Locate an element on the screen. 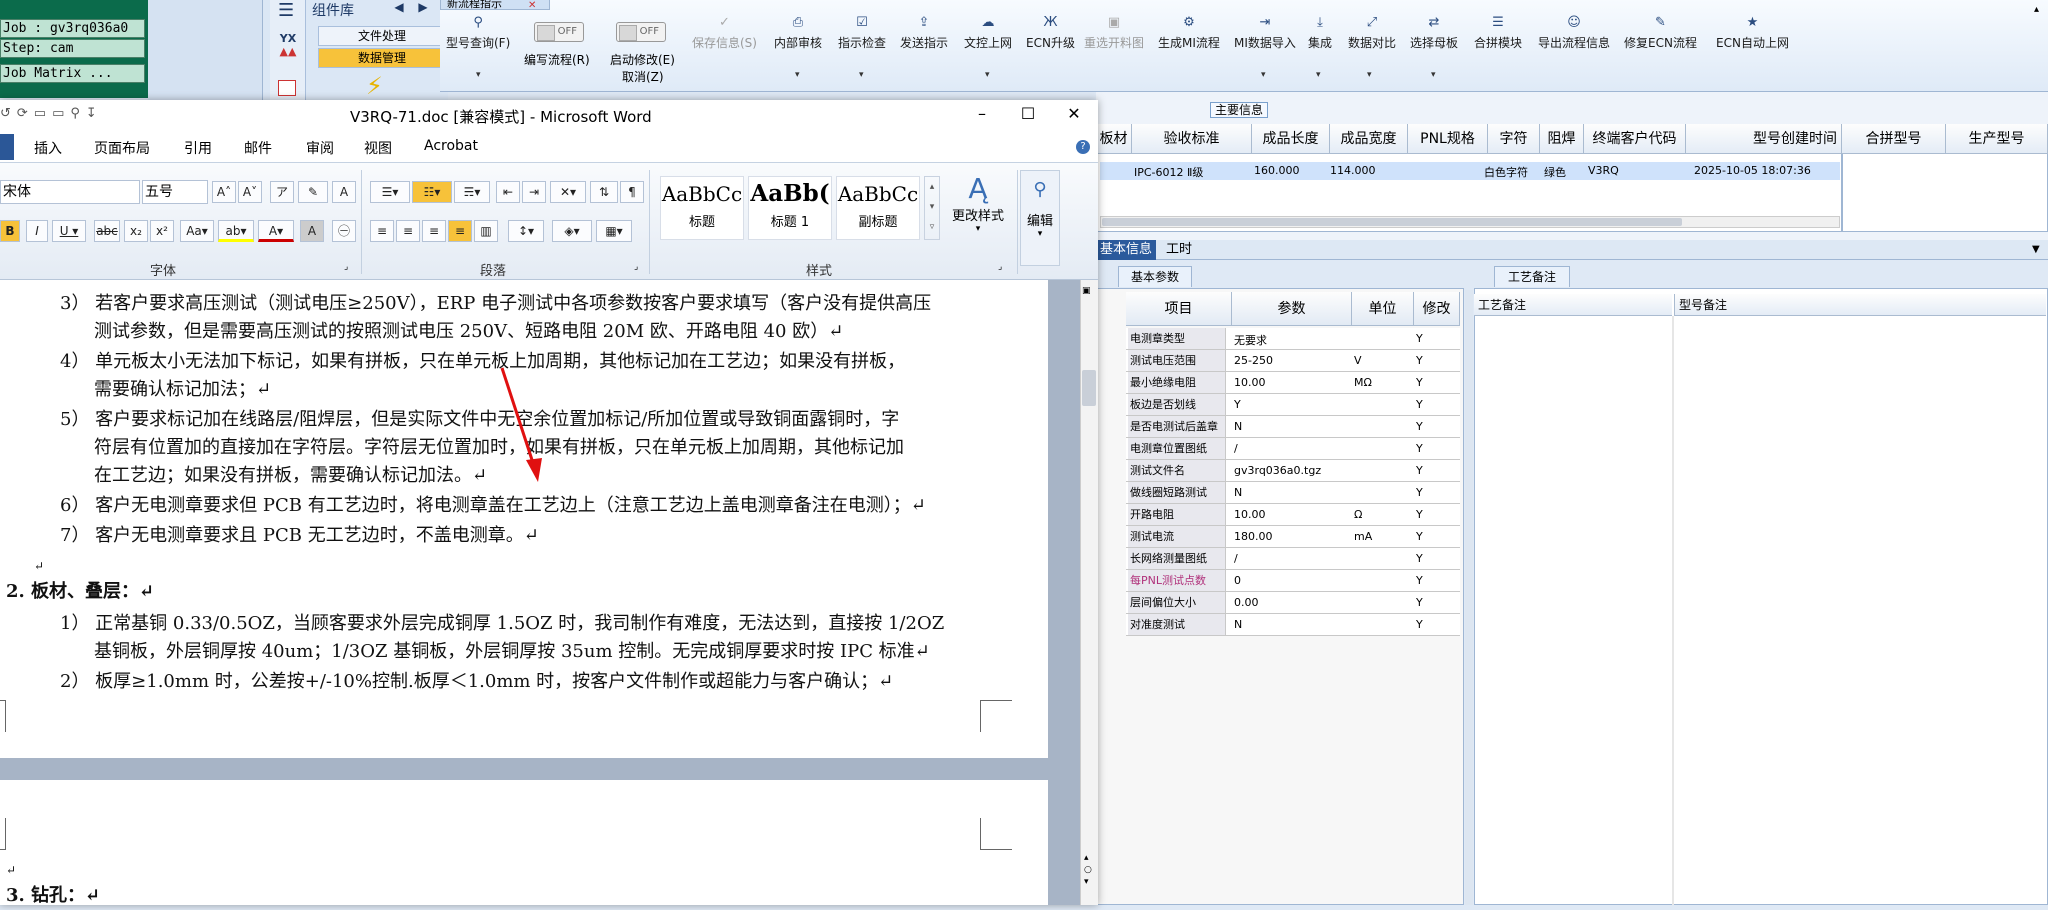 The height and width of the screenshot is (910, 2048). tab-page-layout: 页面布局 is located at coordinates (122, 148).